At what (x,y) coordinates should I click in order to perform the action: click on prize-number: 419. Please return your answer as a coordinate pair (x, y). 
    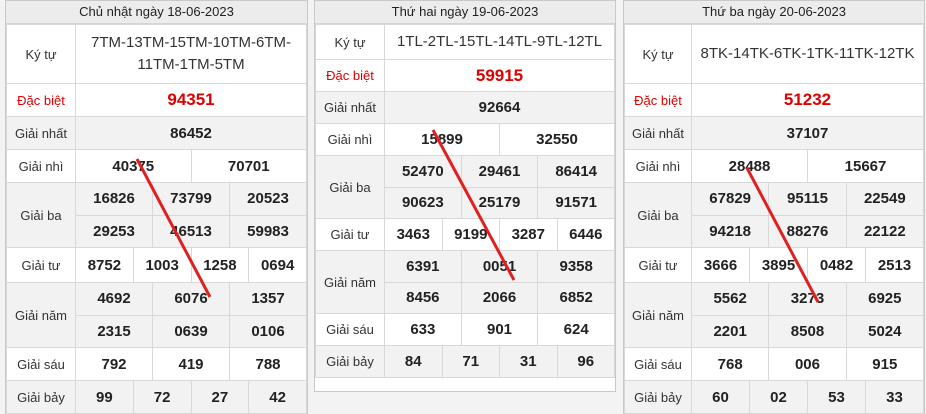
    Looking at the image, I should click on (190, 364).